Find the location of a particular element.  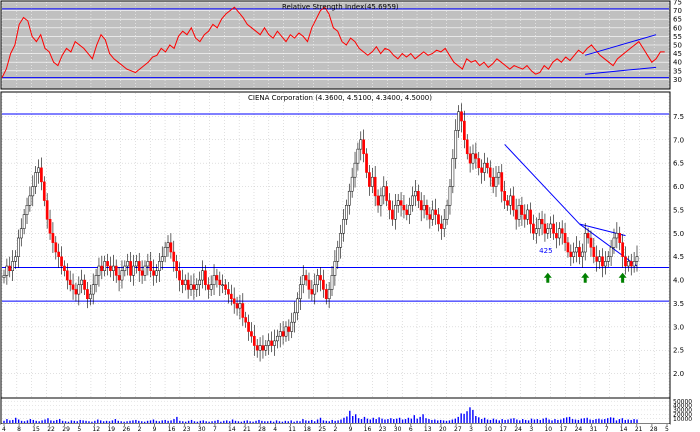

rsi-tick-label: 60 is located at coordinates (677, 28).